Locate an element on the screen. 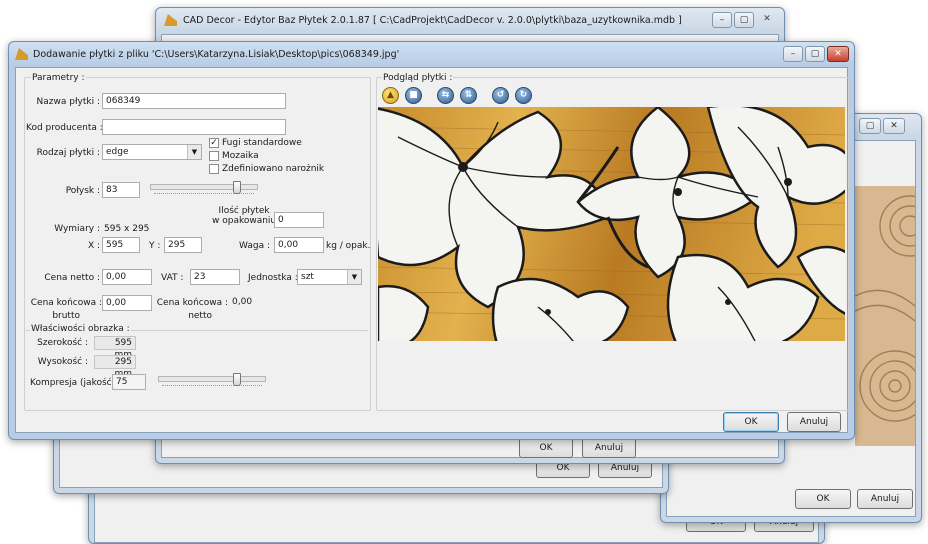 The height and width of the screenshot is (544, 928). pack-count-label: Ilość płytek w opakowaniu is located at coordinates (244, 216).